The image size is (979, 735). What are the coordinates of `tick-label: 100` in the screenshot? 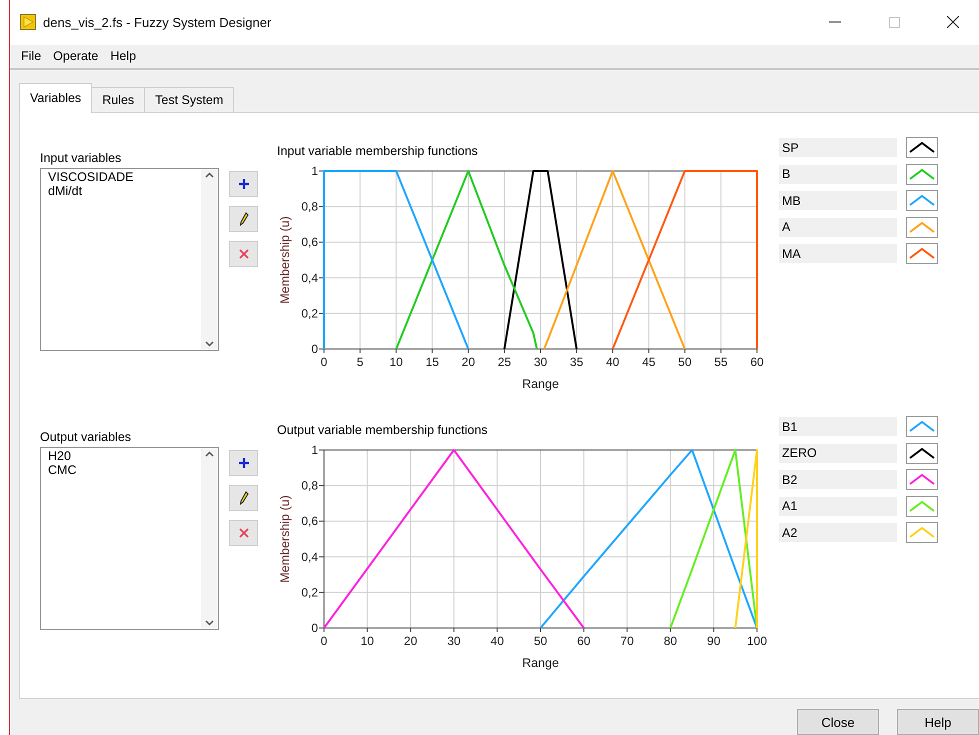 It's located at (757, 641).